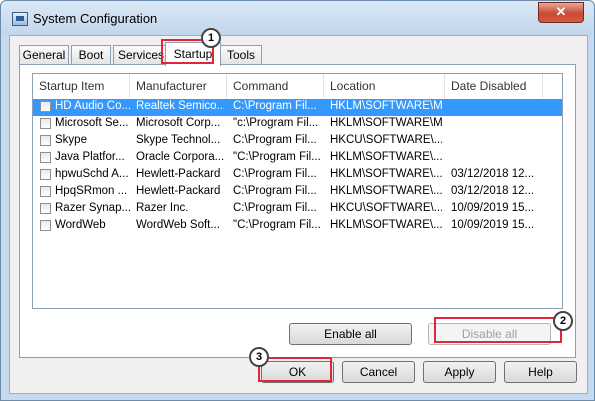  Describe the element at coordinates (378, 372) in the screenshot. I see `cancel-button: Cancel` at that location.